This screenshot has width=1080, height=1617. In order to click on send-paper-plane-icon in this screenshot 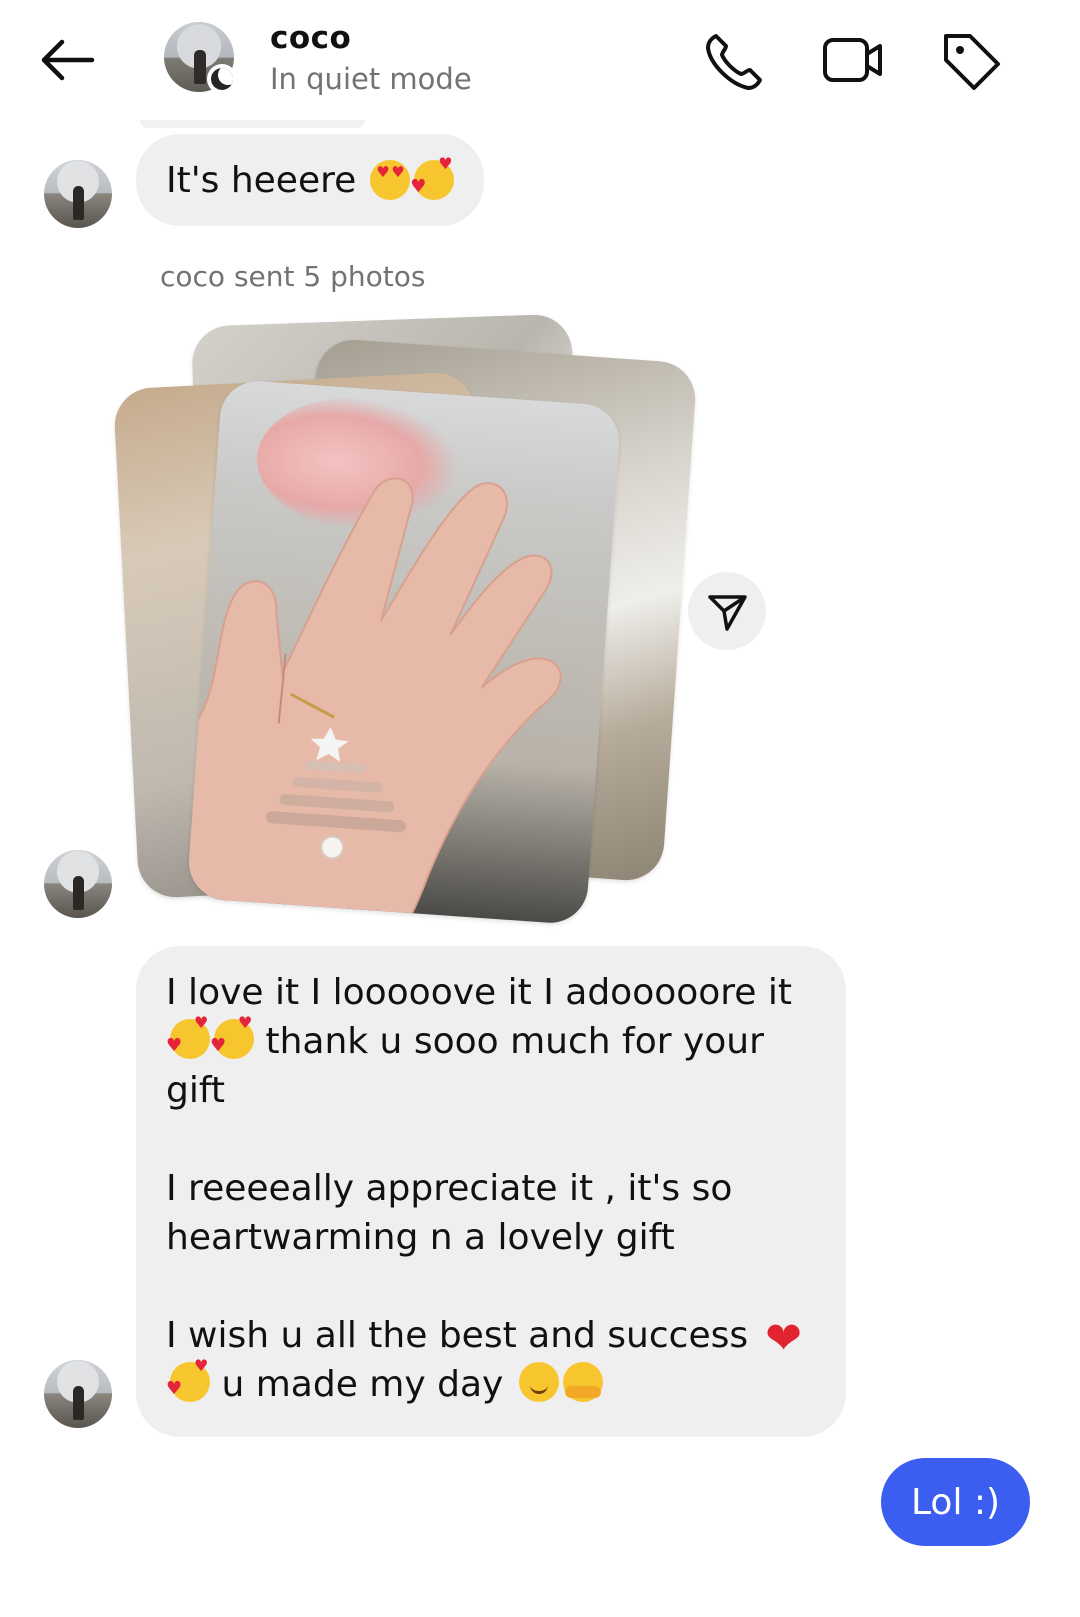, I will do `click(727, 613)`.